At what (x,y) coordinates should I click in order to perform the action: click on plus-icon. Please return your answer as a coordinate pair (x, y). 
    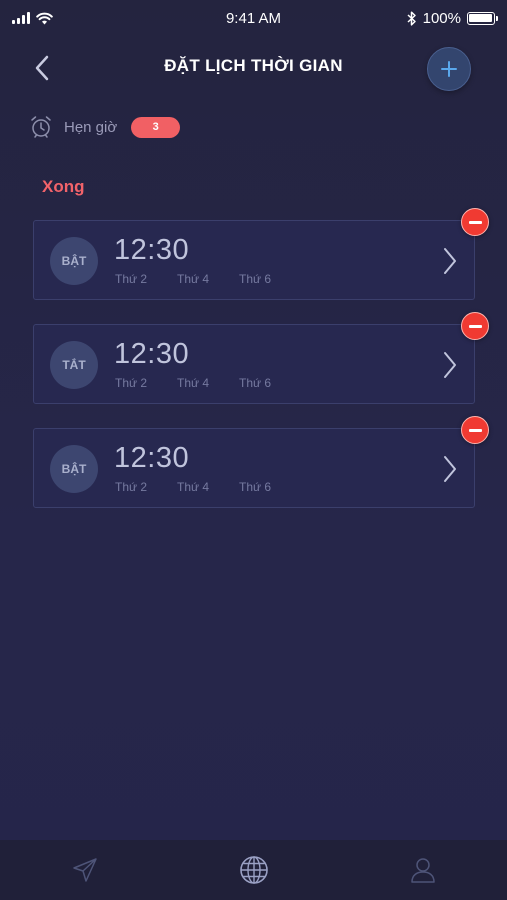
    Looking at the image, I should click on (449, 69).